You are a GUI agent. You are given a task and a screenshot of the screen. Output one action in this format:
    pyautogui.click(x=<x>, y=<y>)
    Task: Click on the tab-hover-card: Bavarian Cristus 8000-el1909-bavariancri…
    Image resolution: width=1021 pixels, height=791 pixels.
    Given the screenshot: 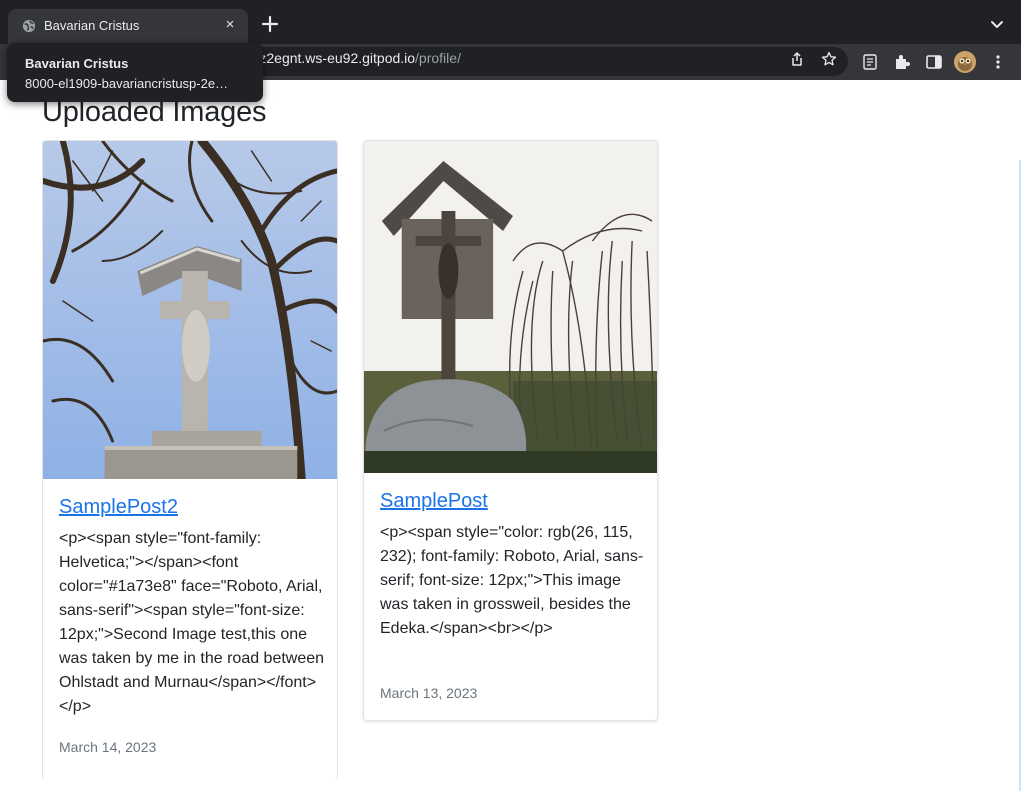 What is the action you would take?
    pyautogui.click(x=135, y=72)
    